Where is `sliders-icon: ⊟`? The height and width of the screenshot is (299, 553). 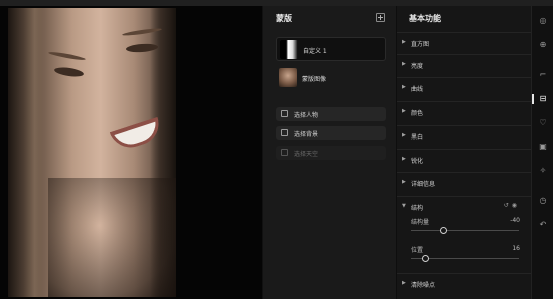
sliders-icon: ⊟ is located at coordinates (540, 99).